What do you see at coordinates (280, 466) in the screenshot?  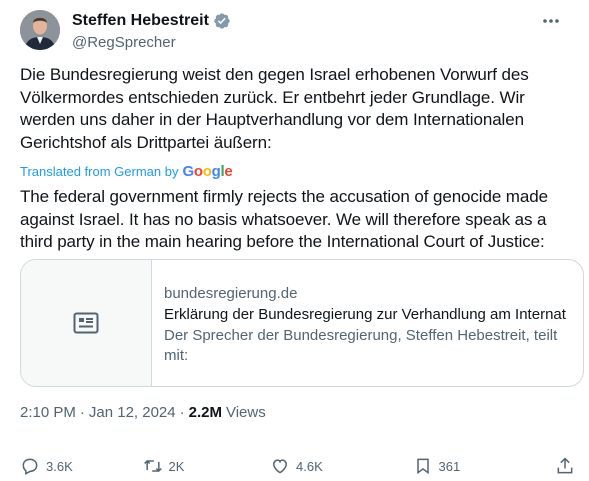 I see `heart-icon` at bounding box center [280, 466].